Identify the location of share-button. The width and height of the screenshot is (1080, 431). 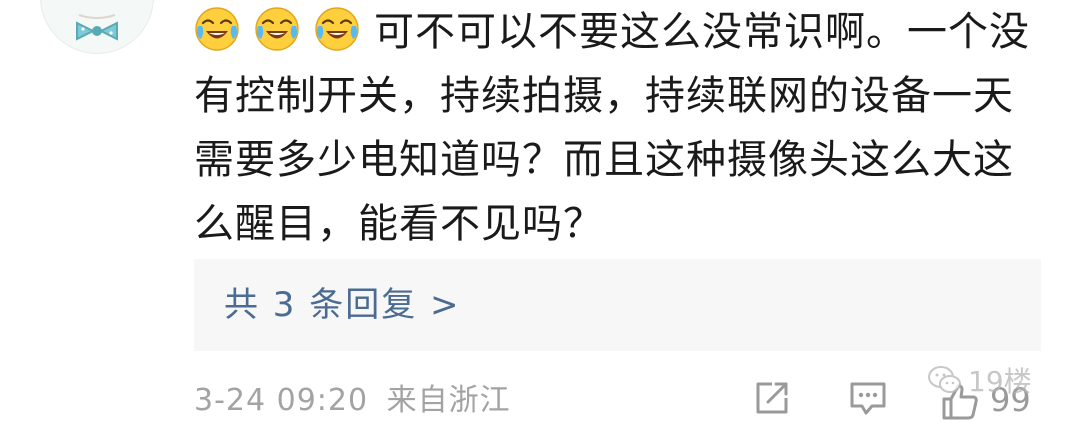
(772, 398).